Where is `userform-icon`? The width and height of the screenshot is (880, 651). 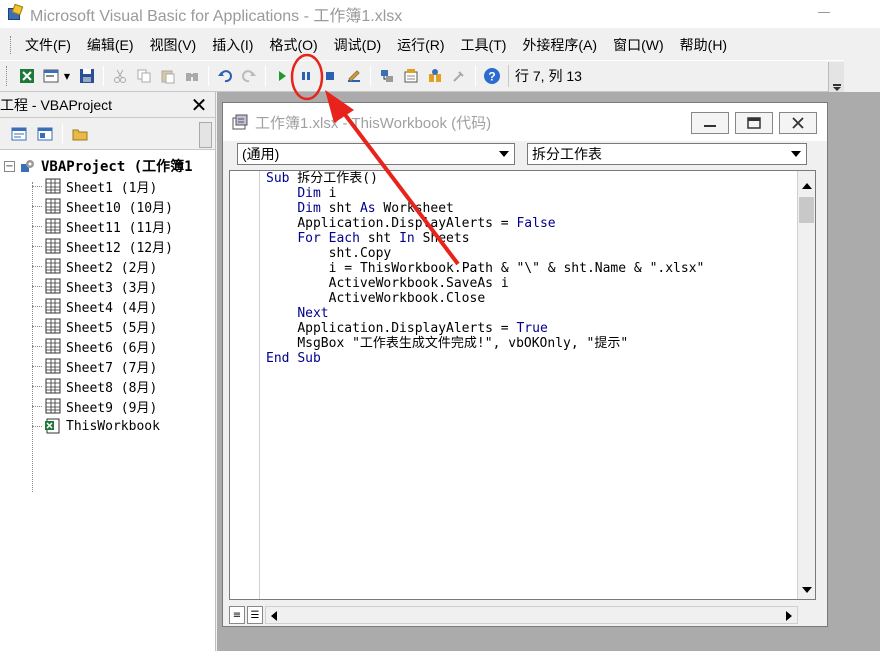
userform-icon is located at coordinates (51, 76).